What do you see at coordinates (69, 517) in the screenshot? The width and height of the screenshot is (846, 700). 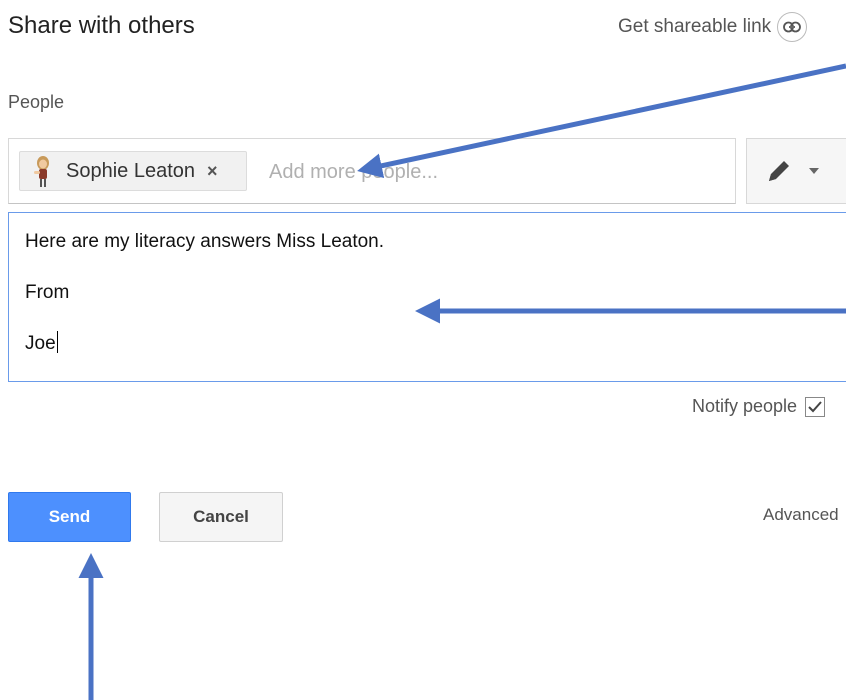 I see `send-button: Send` at bounding box center [69, 517].